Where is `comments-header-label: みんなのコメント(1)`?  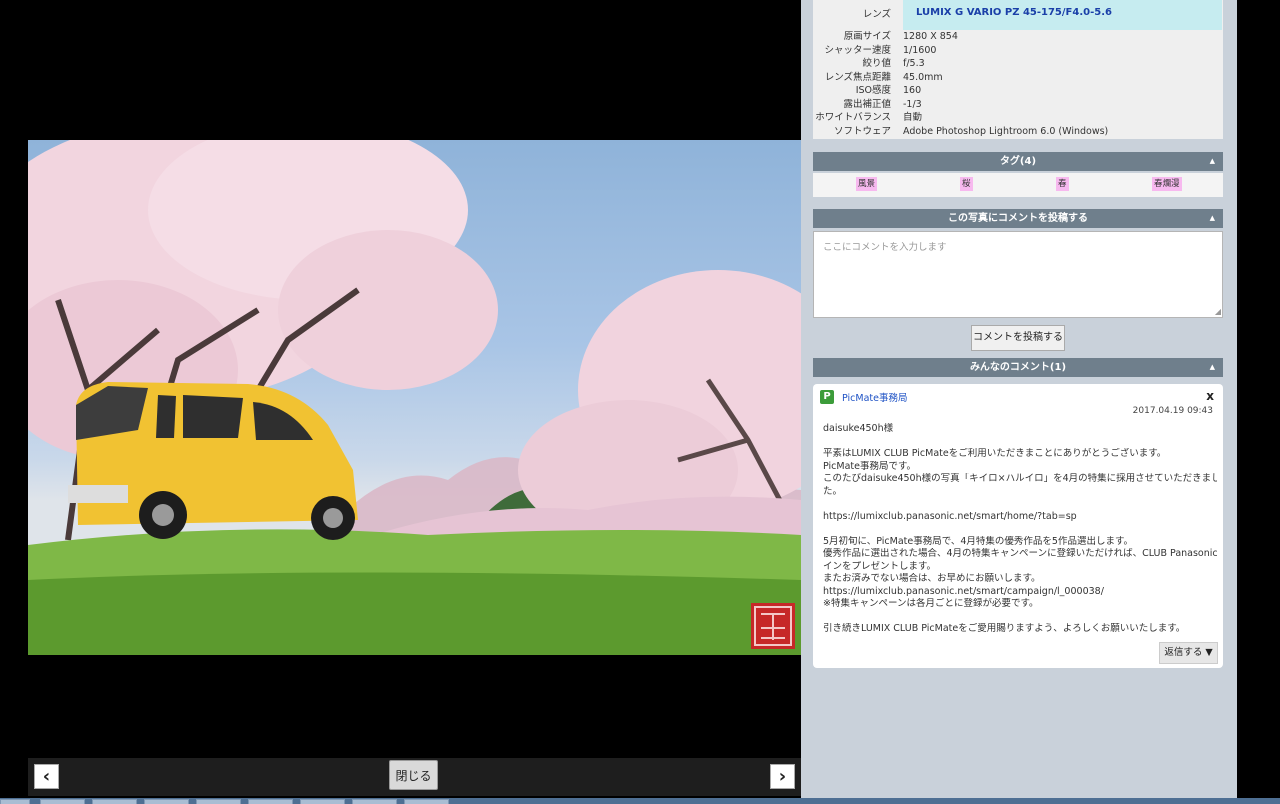 comments-header-label: みんなのコメント(1) is located at coordinates (1018, 367).